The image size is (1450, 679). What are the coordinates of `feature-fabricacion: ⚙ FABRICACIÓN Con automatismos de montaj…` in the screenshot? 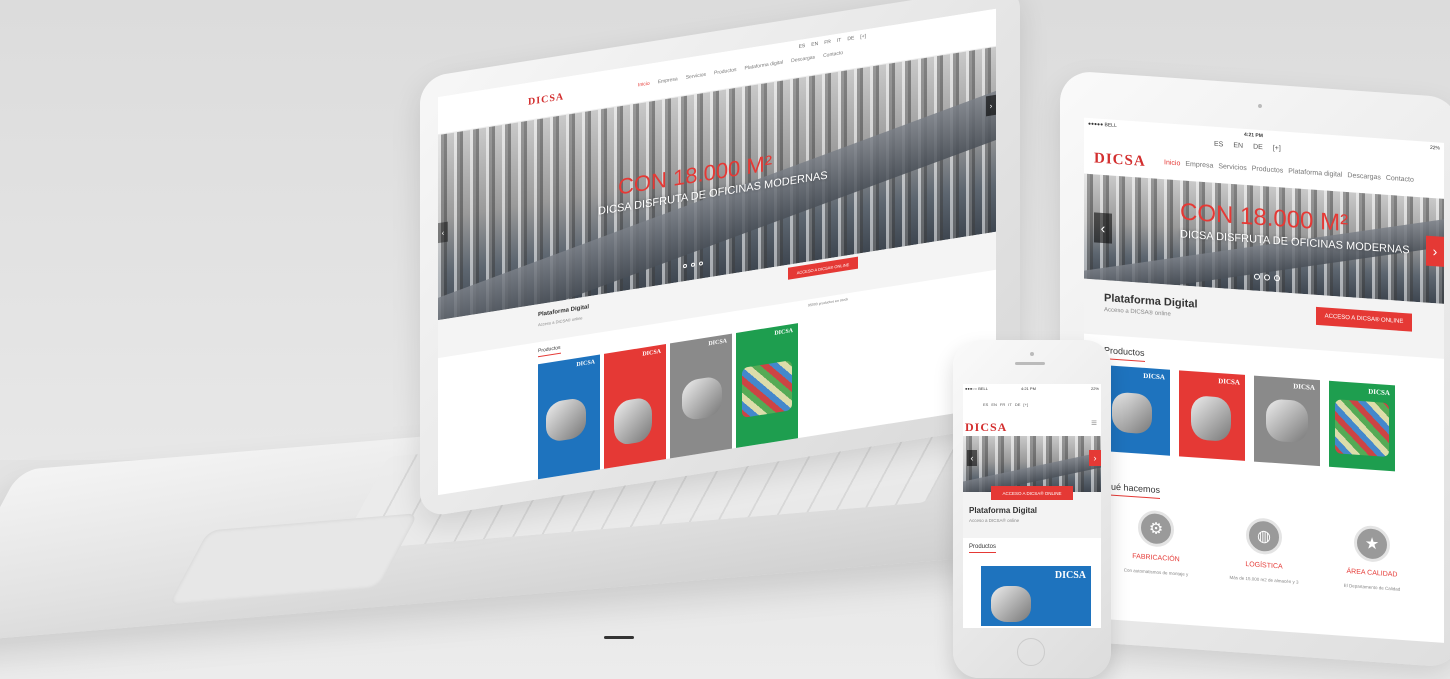 It's located at (1156, 542).